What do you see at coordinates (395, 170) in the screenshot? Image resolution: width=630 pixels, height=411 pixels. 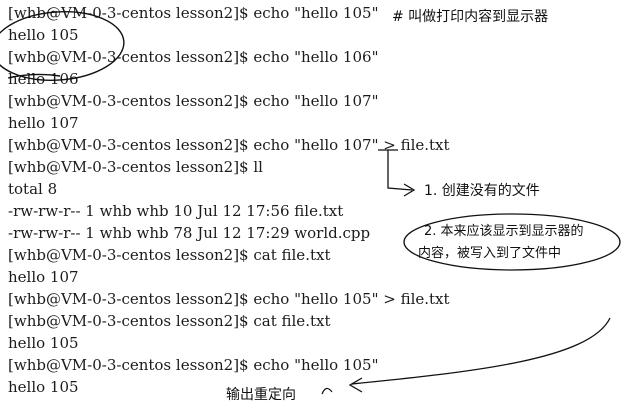 I see `bracket-arrow` at bounding box center [395, 170].